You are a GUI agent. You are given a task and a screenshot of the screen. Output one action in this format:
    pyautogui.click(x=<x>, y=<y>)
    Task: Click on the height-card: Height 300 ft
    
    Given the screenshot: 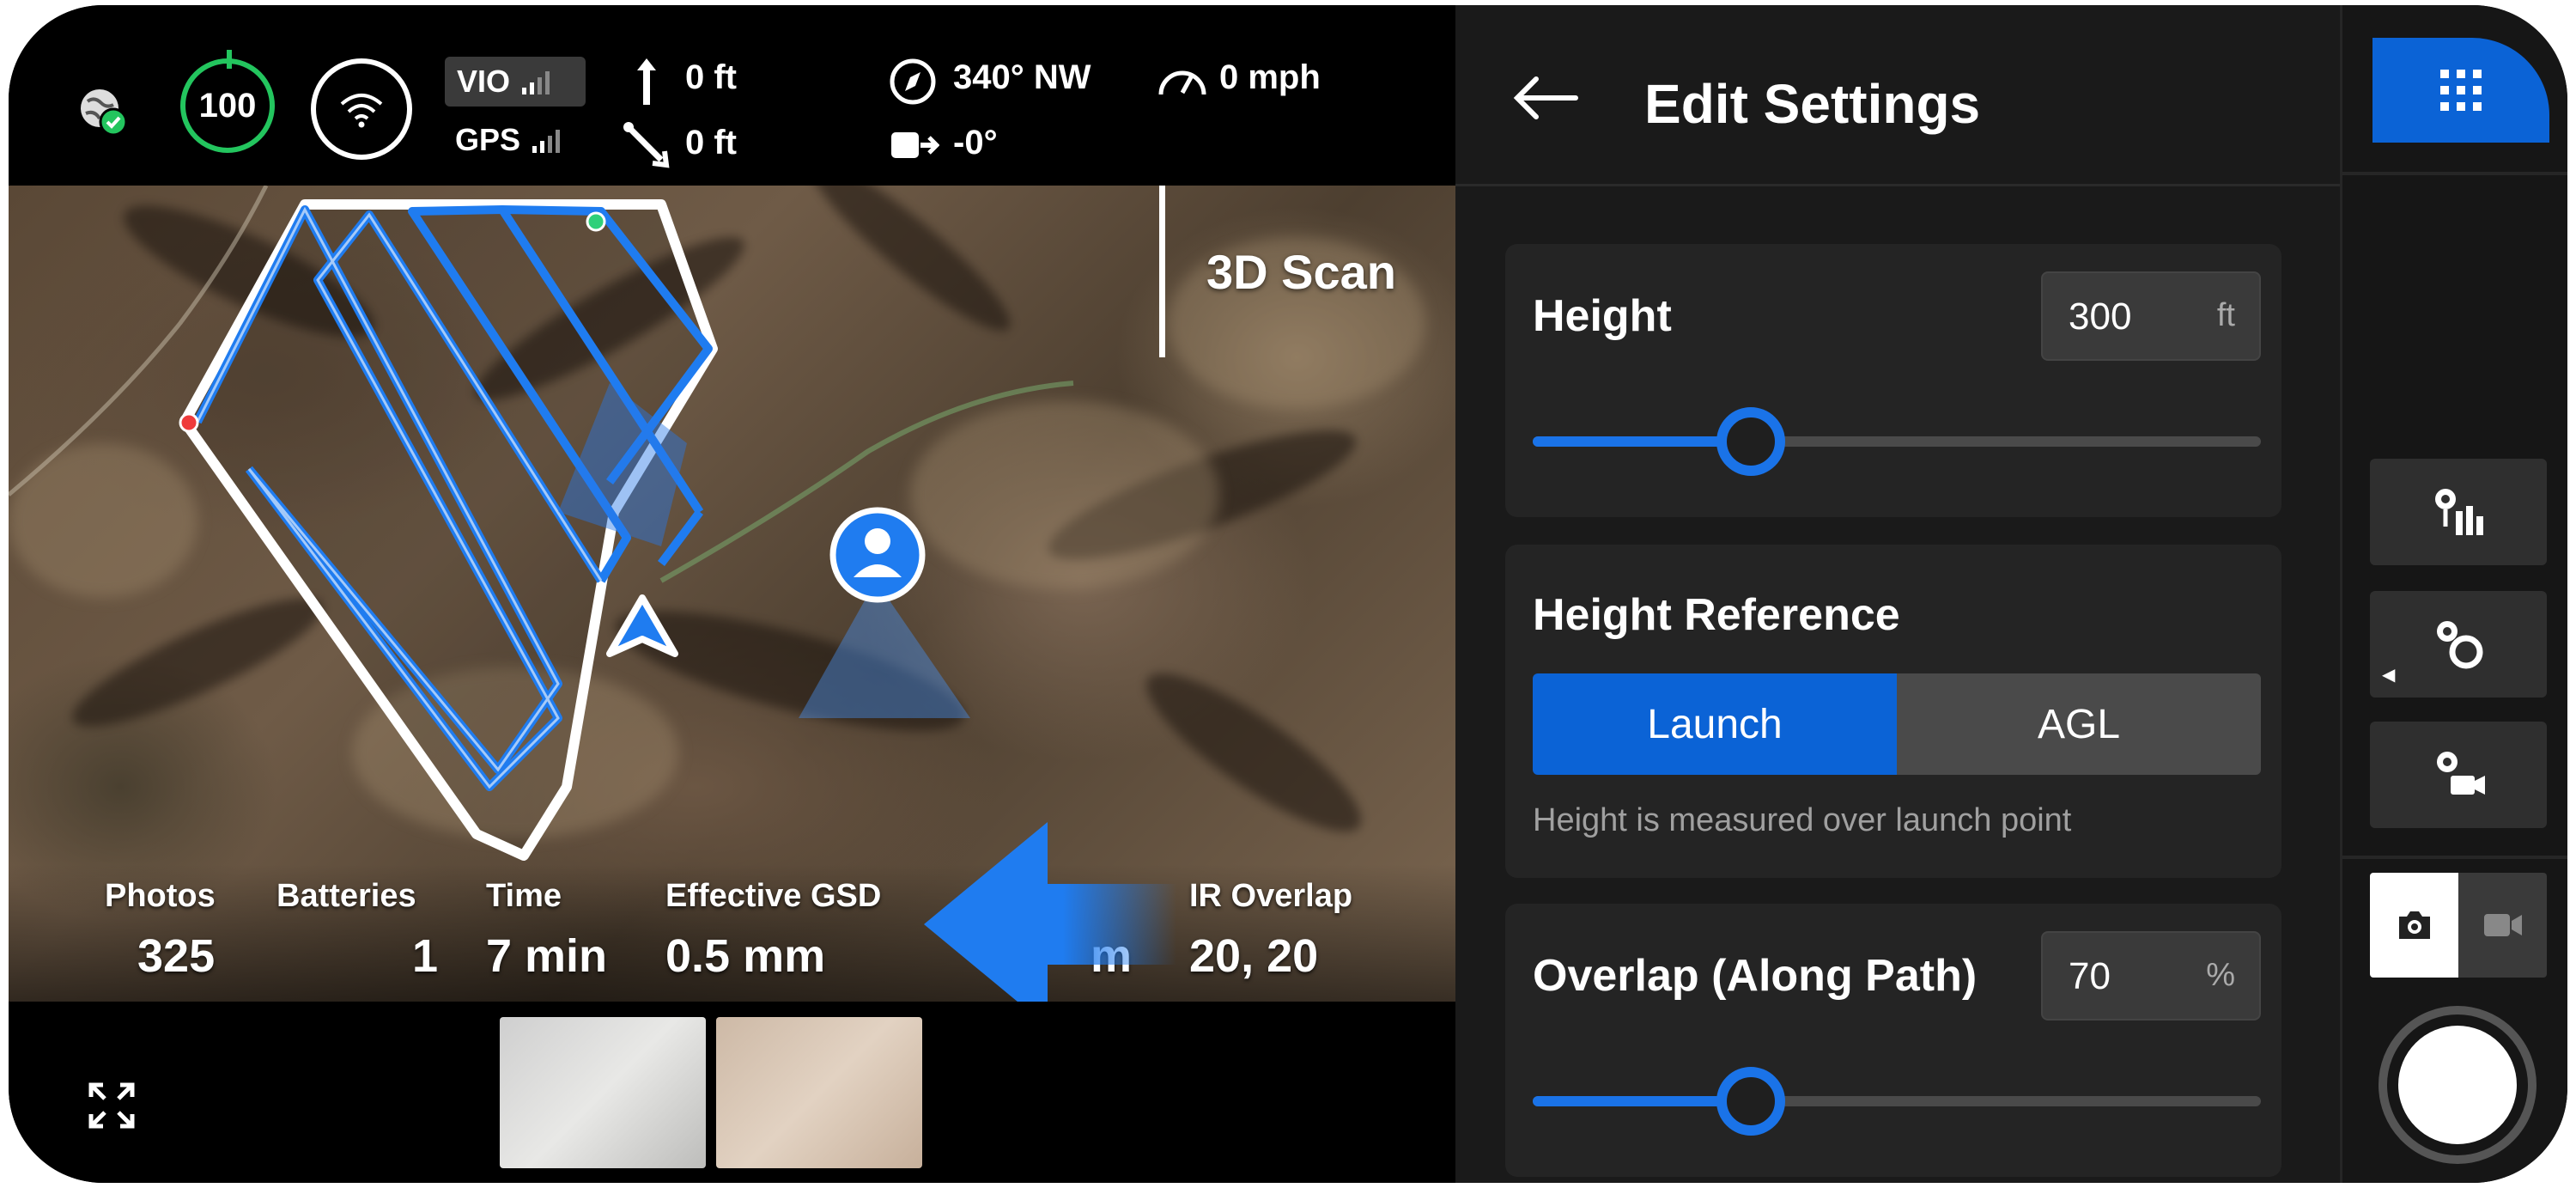 What is the action you would take?
    pyautogui.click(x=1893, y=380)
    